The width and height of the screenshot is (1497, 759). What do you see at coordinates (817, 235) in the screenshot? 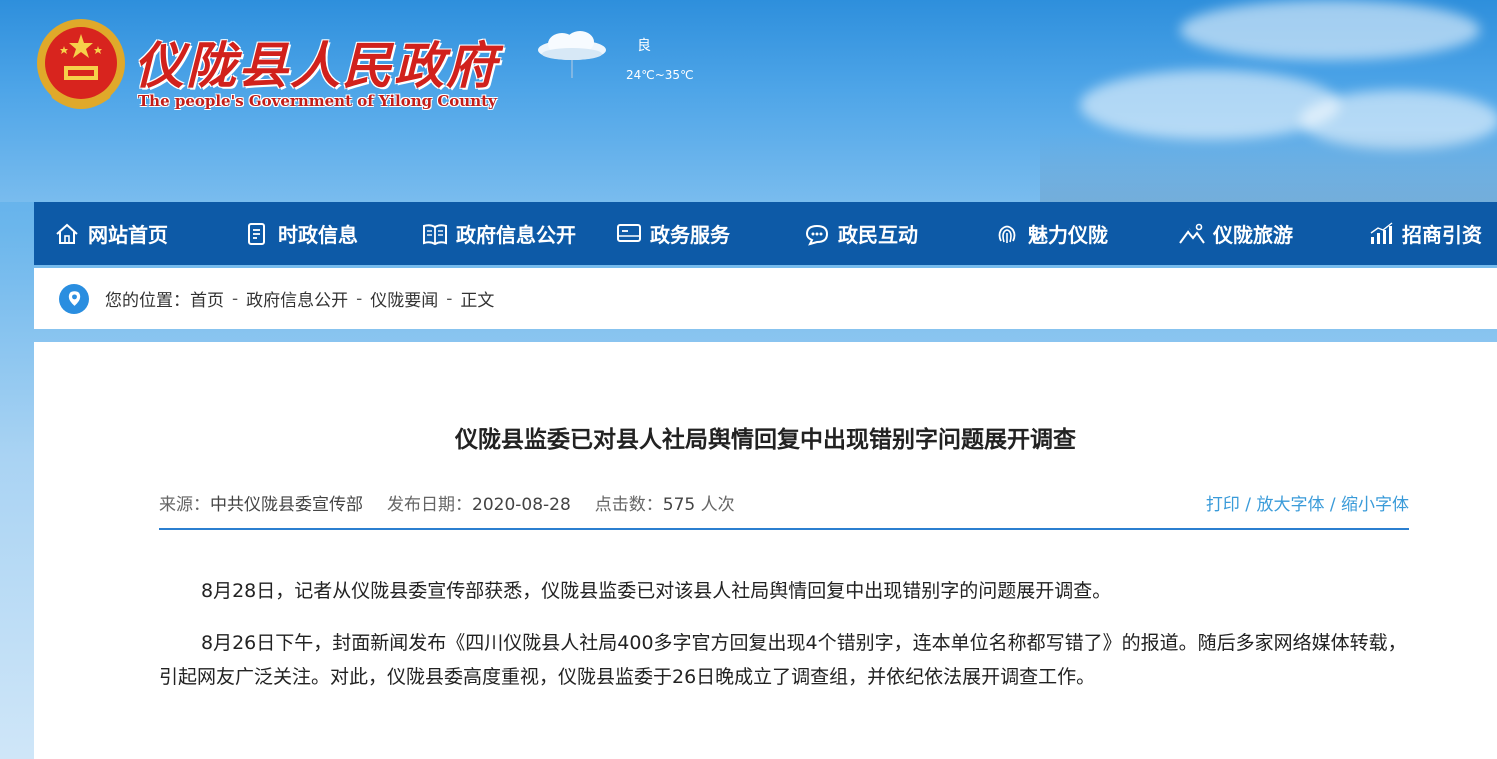
I see `chat-icon` at bounding box center [817, 235].